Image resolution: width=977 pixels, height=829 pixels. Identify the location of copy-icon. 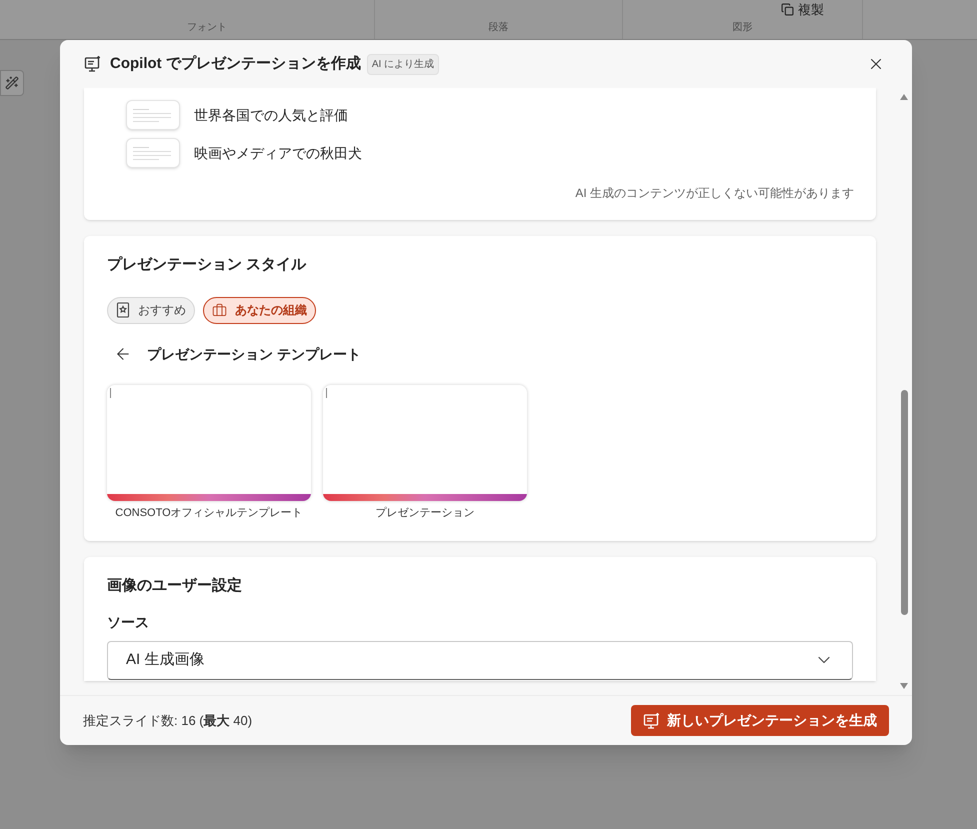
(787, 9).